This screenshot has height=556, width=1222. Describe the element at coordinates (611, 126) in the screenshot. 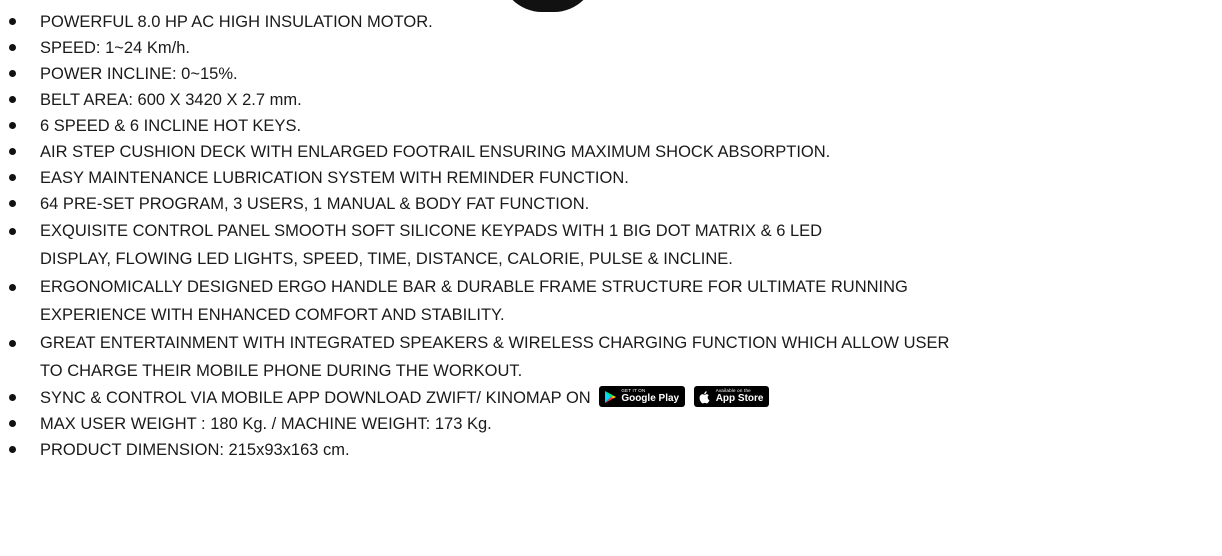

I see `spec-item-hot-keys: 6 SPEED & 6 INCLINE HOT KEYS.` at that location.